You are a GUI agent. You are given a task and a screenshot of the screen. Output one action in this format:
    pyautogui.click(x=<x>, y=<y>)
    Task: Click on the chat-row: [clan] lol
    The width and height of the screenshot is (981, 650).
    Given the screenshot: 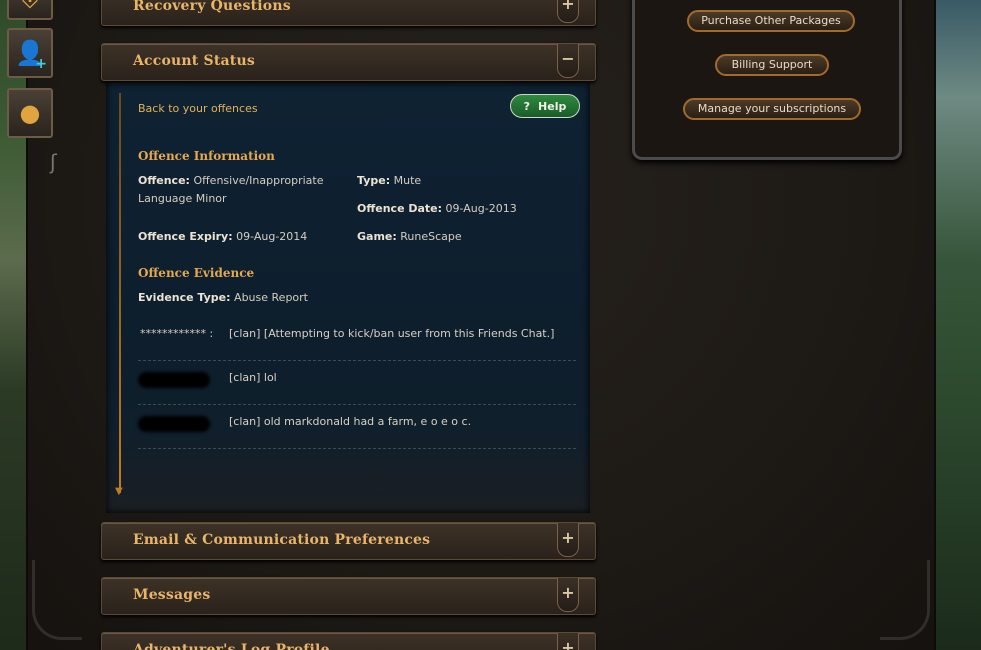 What is the action you would take?
    pyautogui.click(x=357, y=383)
    